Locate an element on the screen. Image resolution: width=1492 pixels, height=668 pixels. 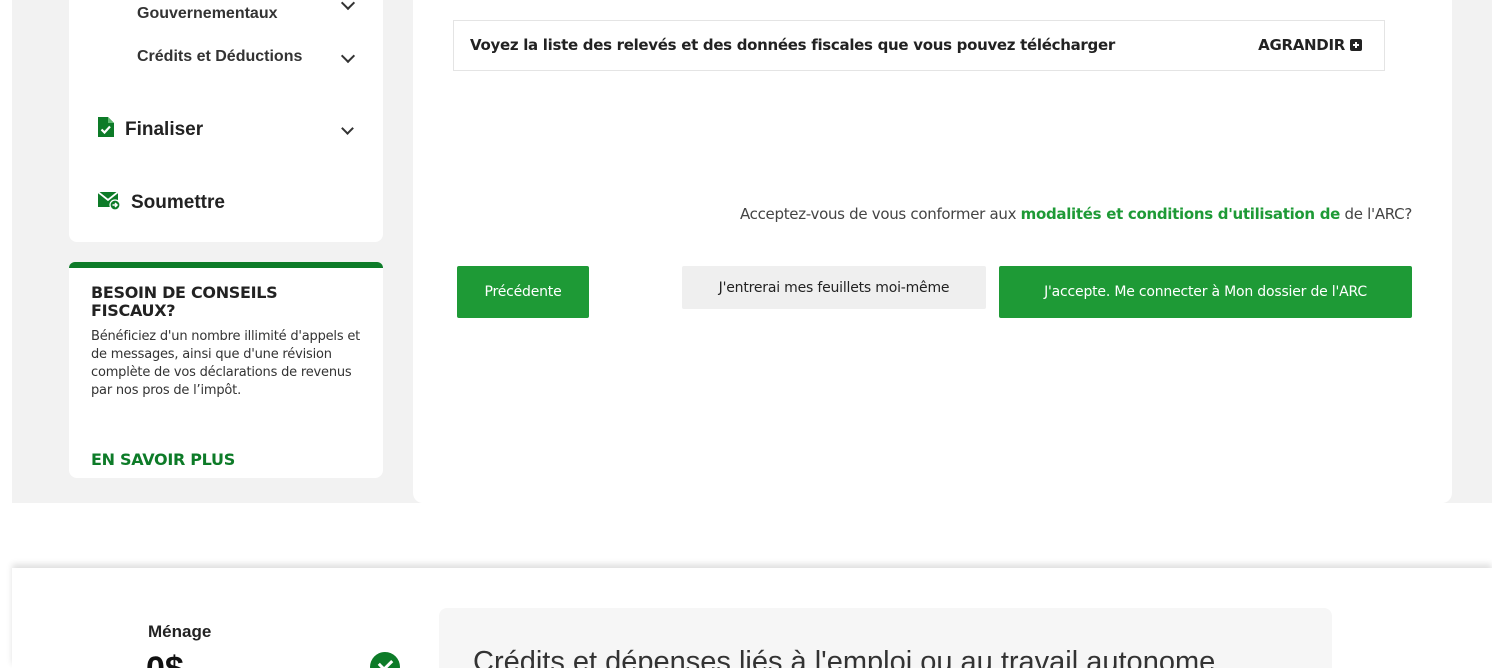
sidebar-item-credits-deductions: Crédits et Déductions is located at coordinates (219, 57).